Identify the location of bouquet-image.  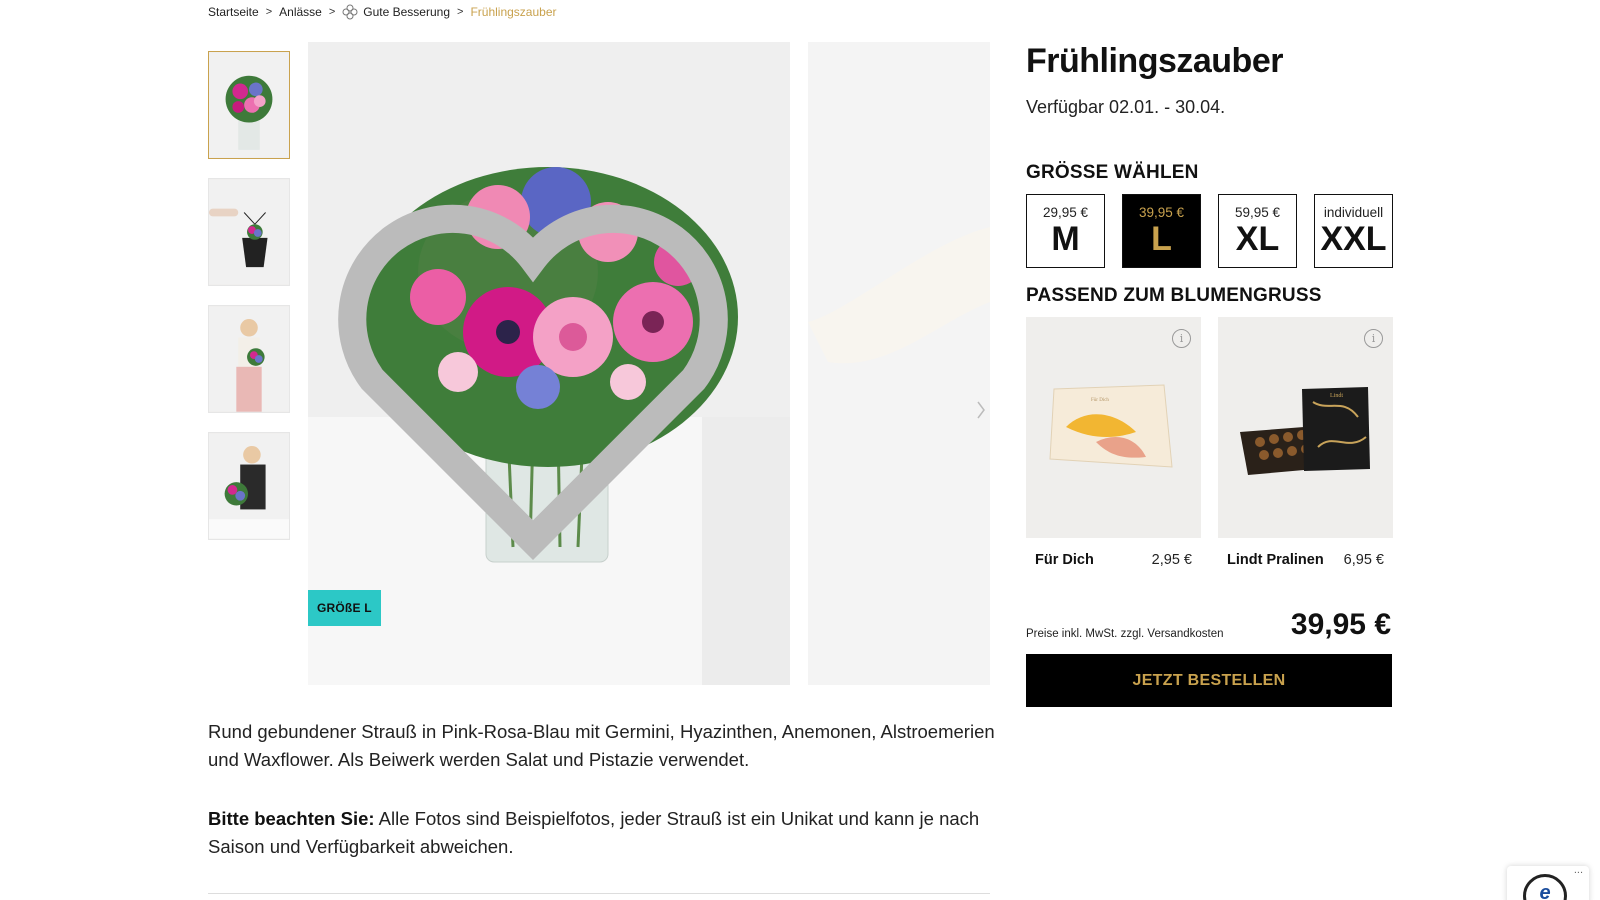
(249, 105).